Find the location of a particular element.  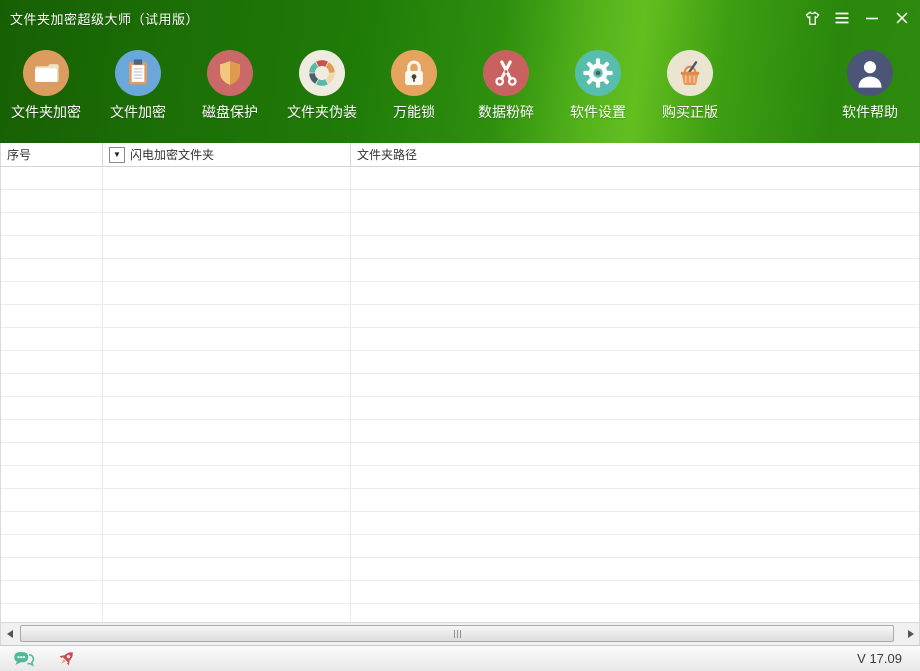

scrollbar-thumb is located at coordinates (457, 633).